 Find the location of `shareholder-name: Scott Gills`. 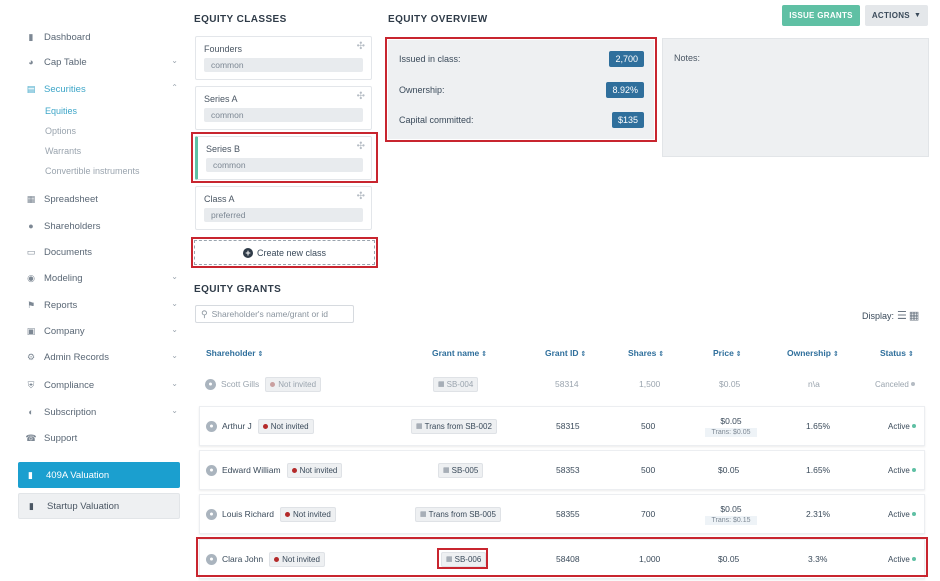

shareholder-name: Scott Gills is located at coordinates (240, 384).